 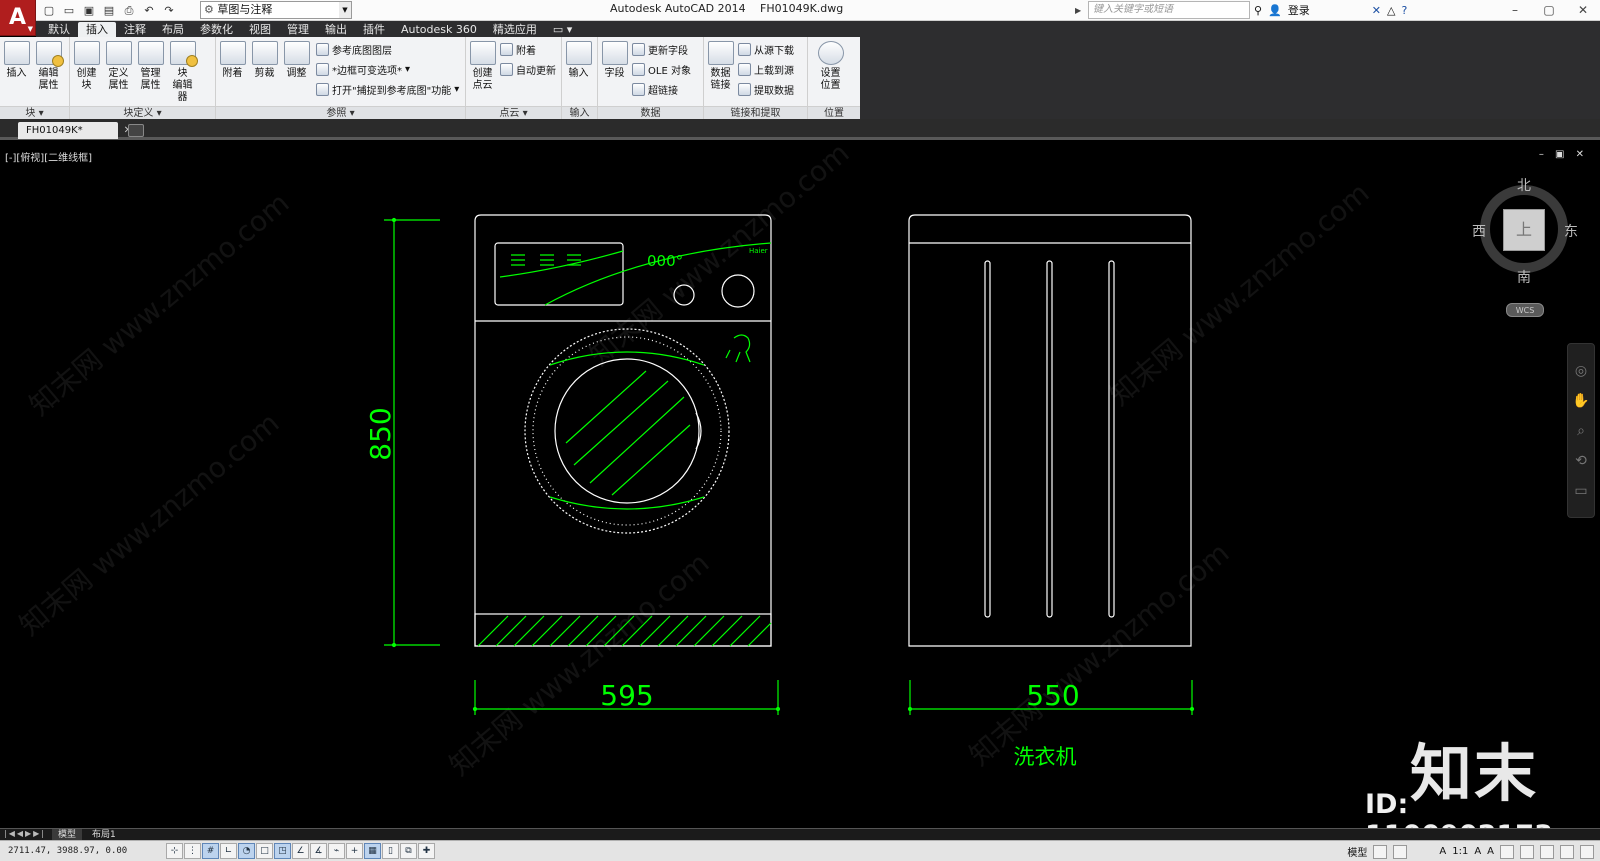 I want to click on close-icon: ✕, so click(x=1583, y=9).